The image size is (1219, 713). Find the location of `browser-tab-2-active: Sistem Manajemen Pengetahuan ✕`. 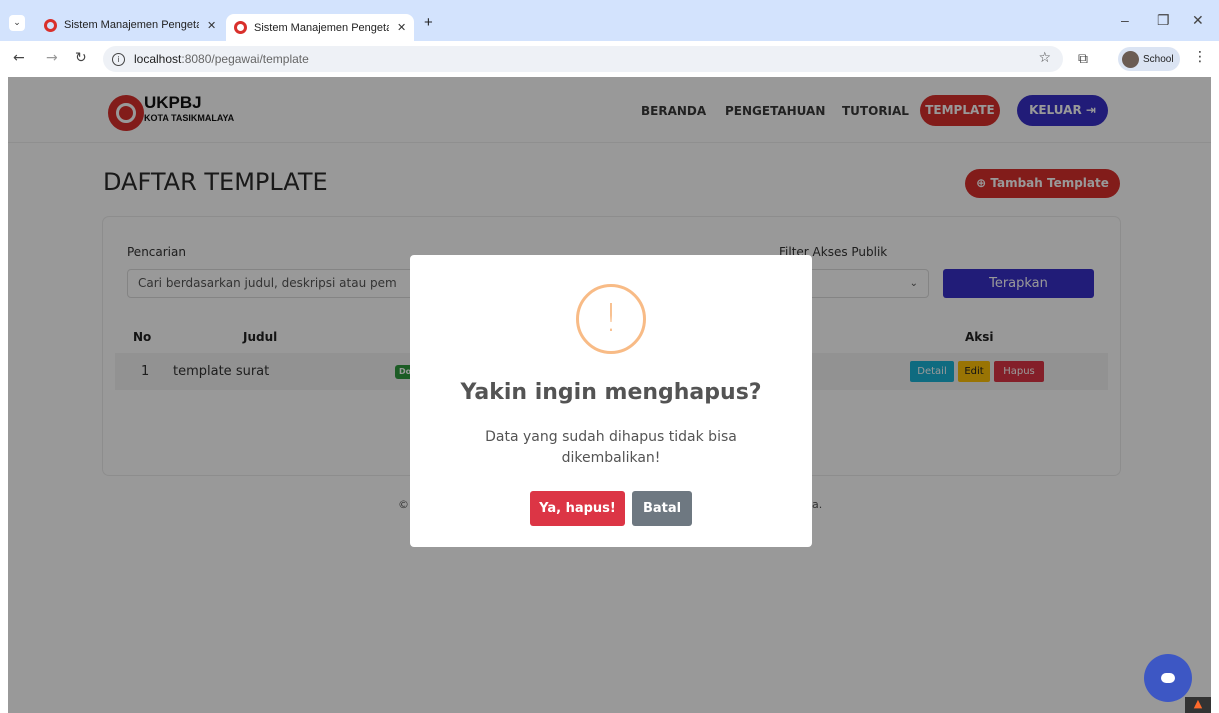

browser-tab-2-active: Sistem Manajemen Pengetahuan ✕ is located at coordinates (320, 27).